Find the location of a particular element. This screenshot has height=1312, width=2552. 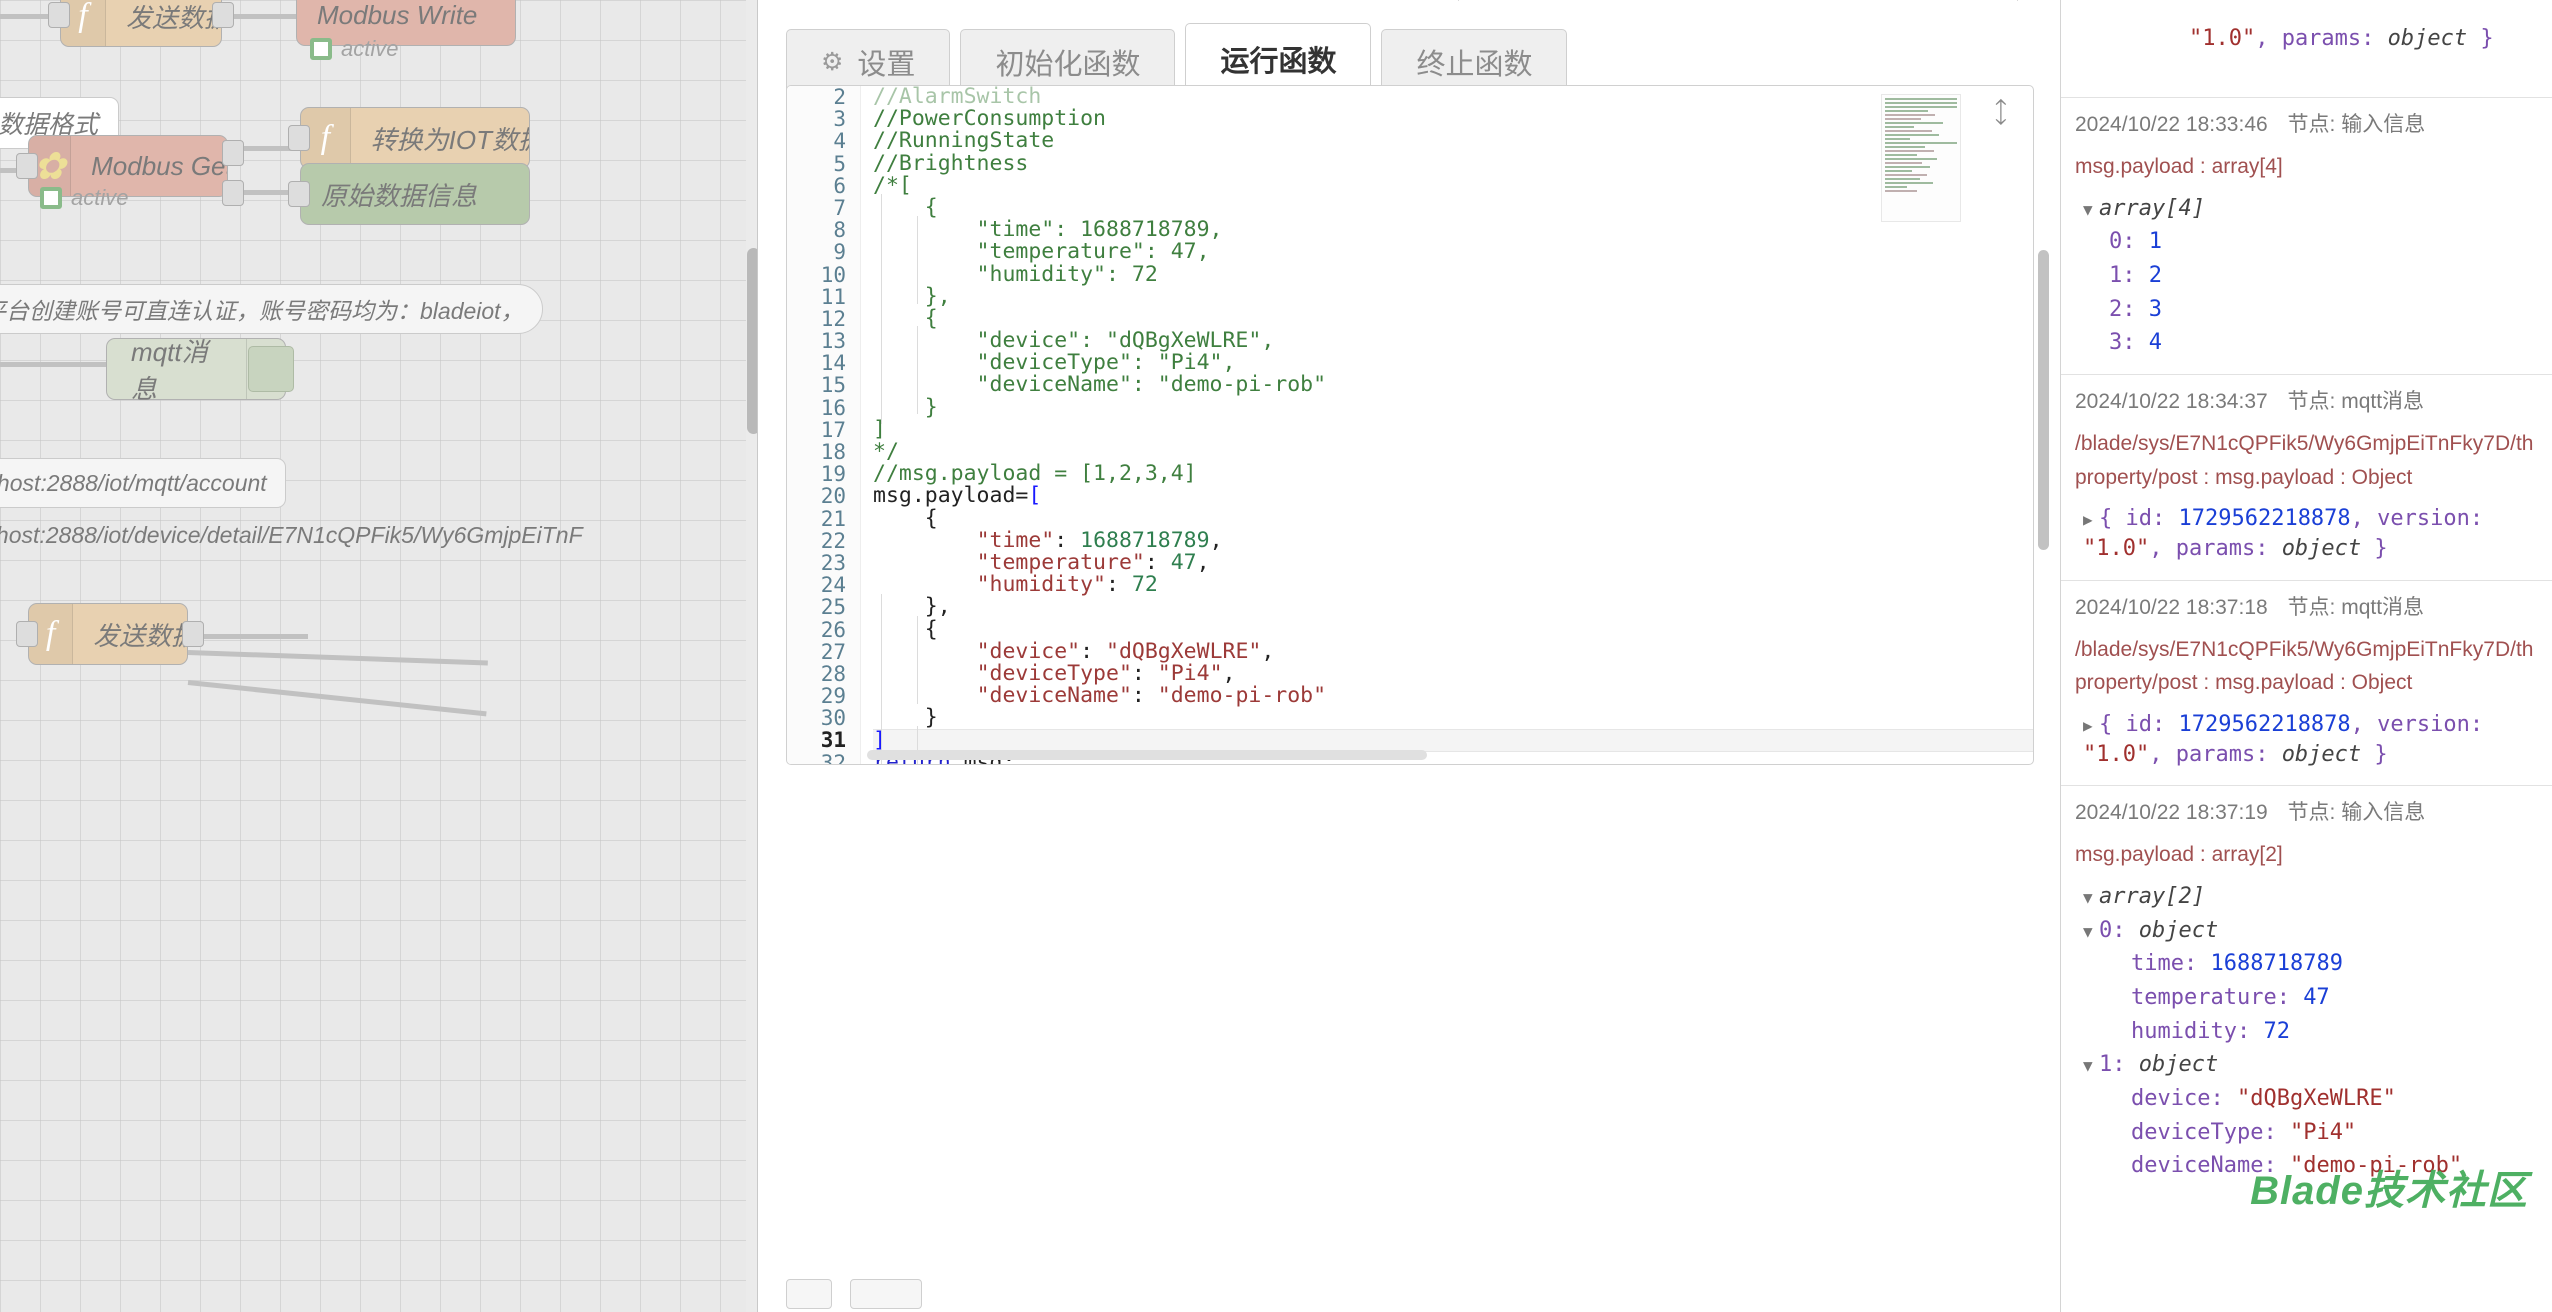

editor-code-line: */ is located at coordinates (1453, 451).